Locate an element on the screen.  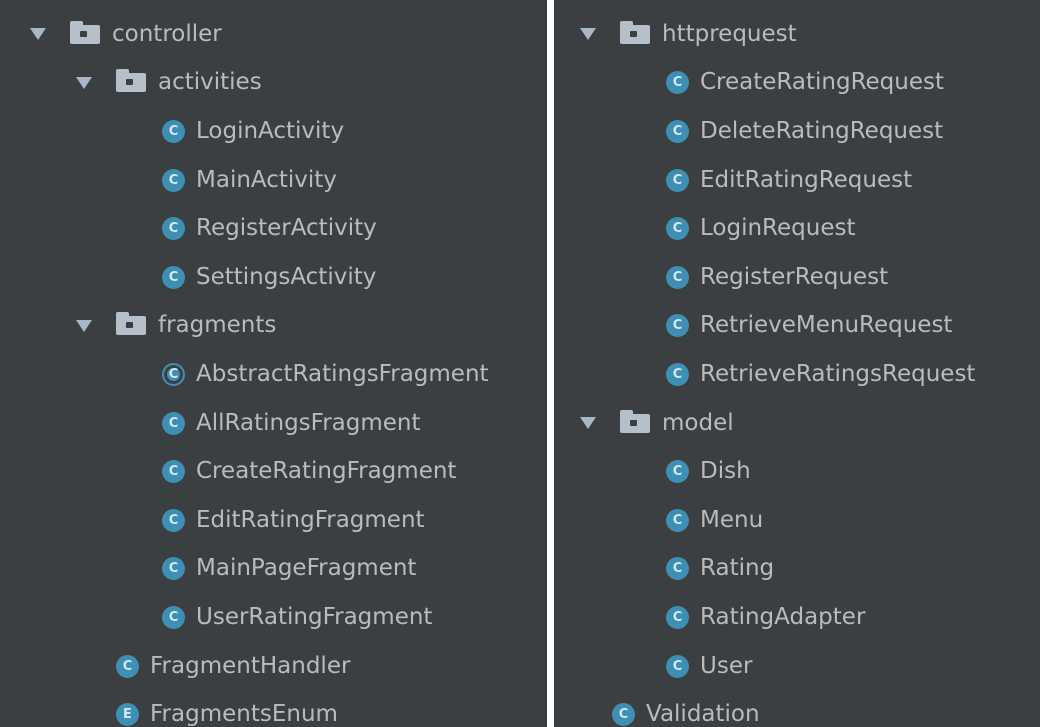
tree-package-node: controller is located at coordinates (273, 34).